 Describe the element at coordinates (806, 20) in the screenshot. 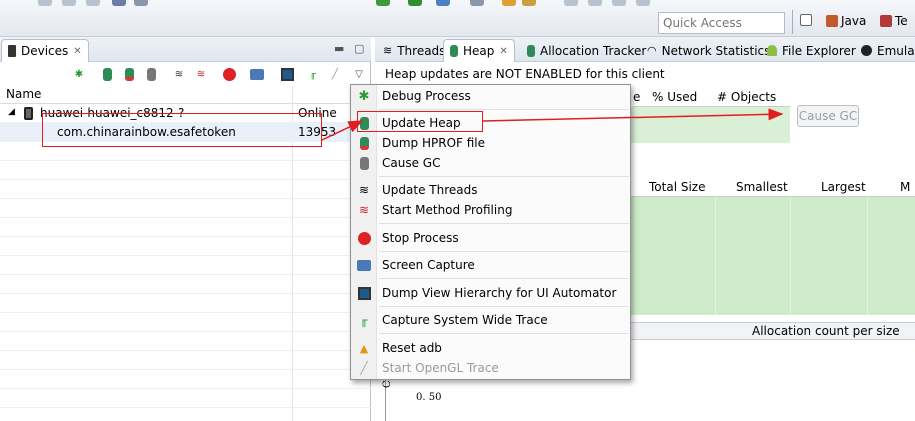

I see `perspective-open-icon` at that location.